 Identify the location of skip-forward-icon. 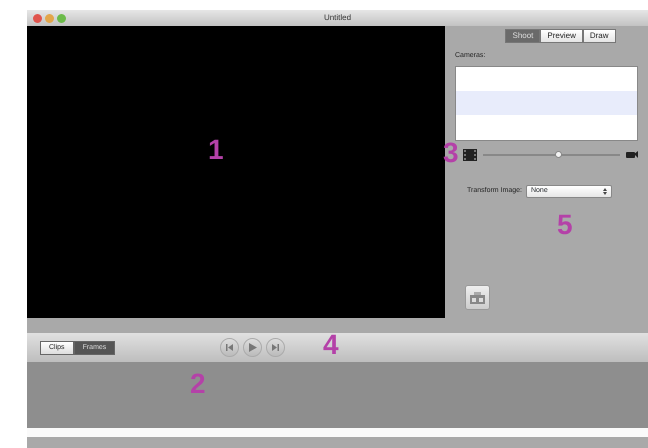
(276, 347).